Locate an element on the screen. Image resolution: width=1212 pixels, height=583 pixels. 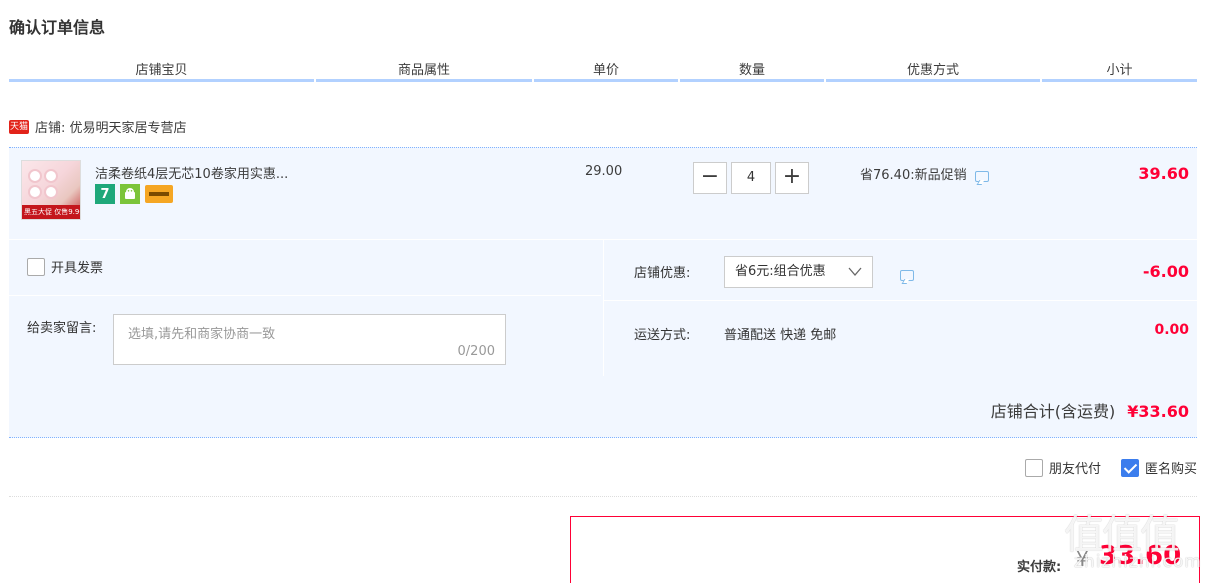
shipping-label: 运送方式: is located at coordinates (662, 335).